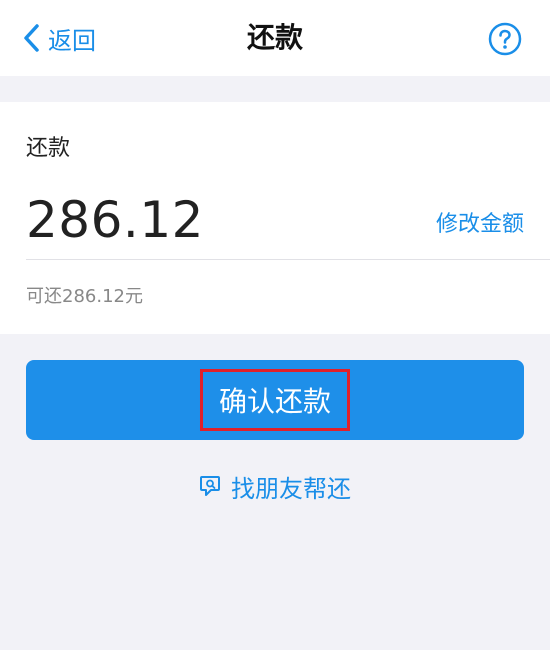 The width and height of the screenshot is (550, 650). Describe the element at coordinates (84, 296) in the screenshot. I see `available-amount-text: 可还286.12元` at that location.